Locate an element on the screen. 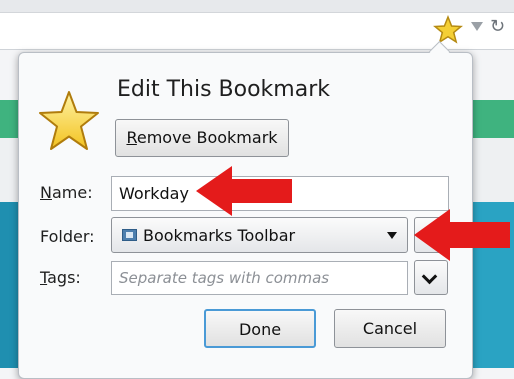  mnemonic: N is located at coordinates (46, 192).